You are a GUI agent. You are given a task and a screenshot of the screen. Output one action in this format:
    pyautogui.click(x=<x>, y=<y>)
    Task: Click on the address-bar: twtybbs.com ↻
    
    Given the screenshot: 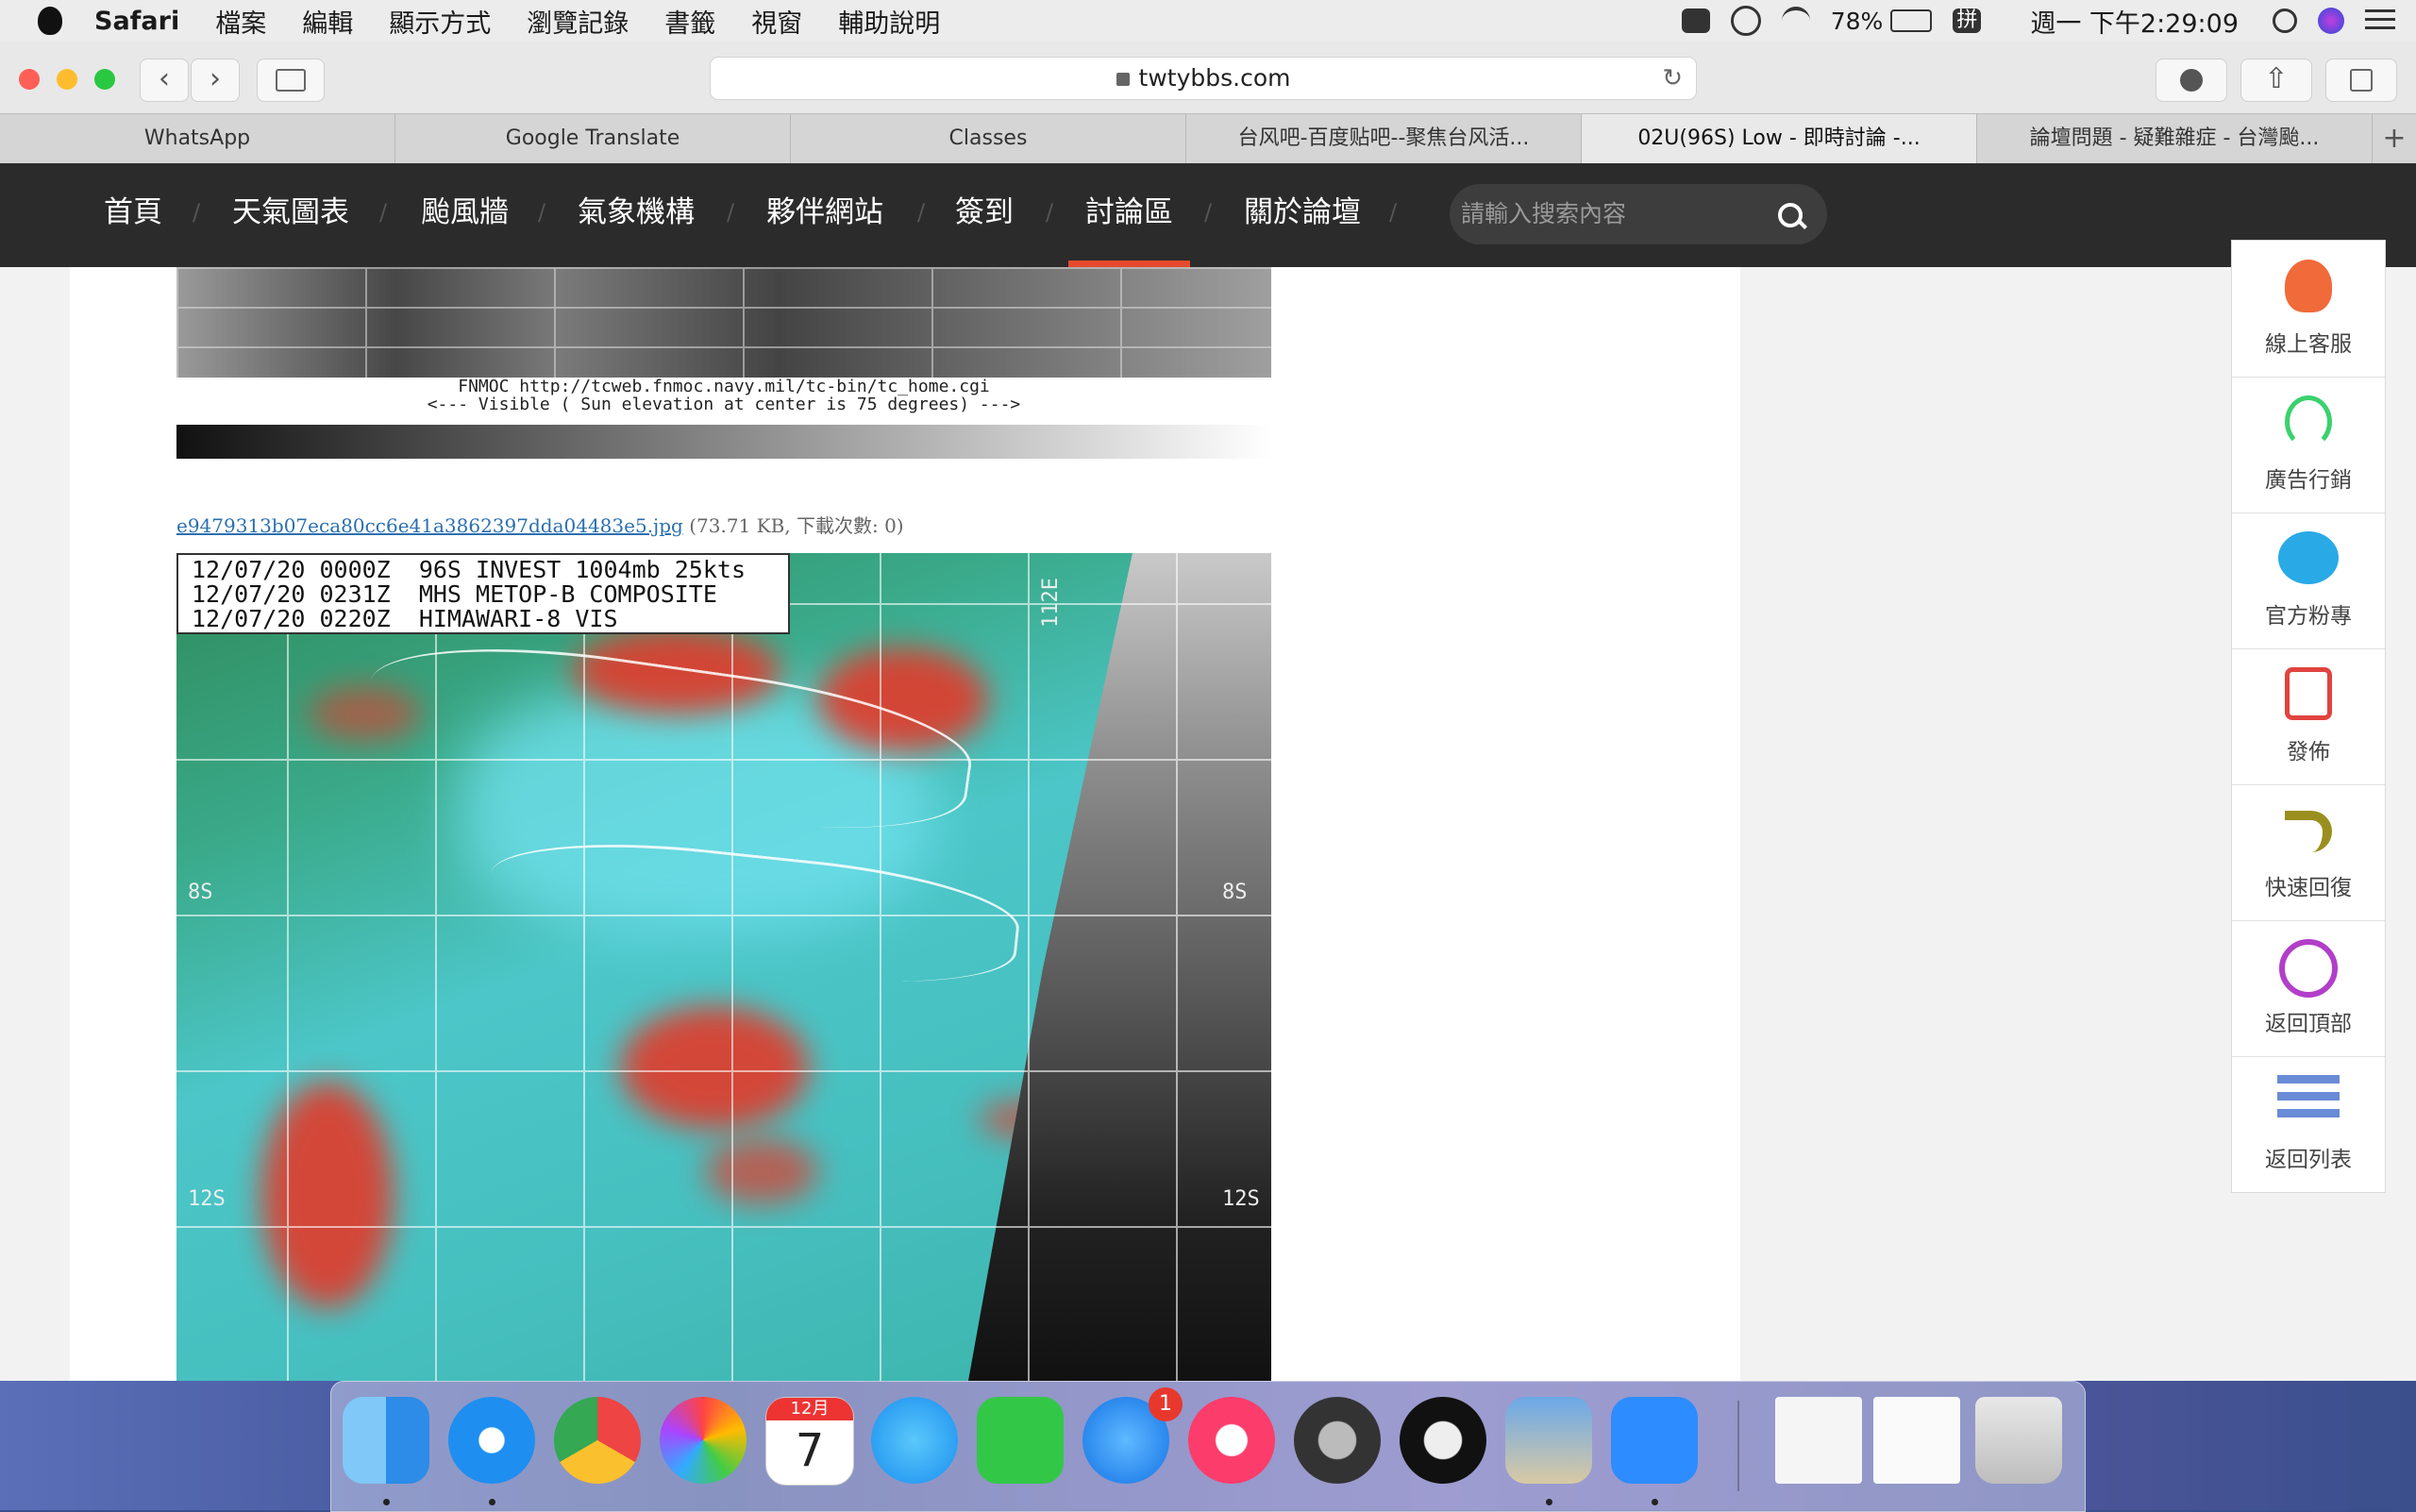 What is the action you would take?
    pyautogui.click(x=1203, y=78)
    